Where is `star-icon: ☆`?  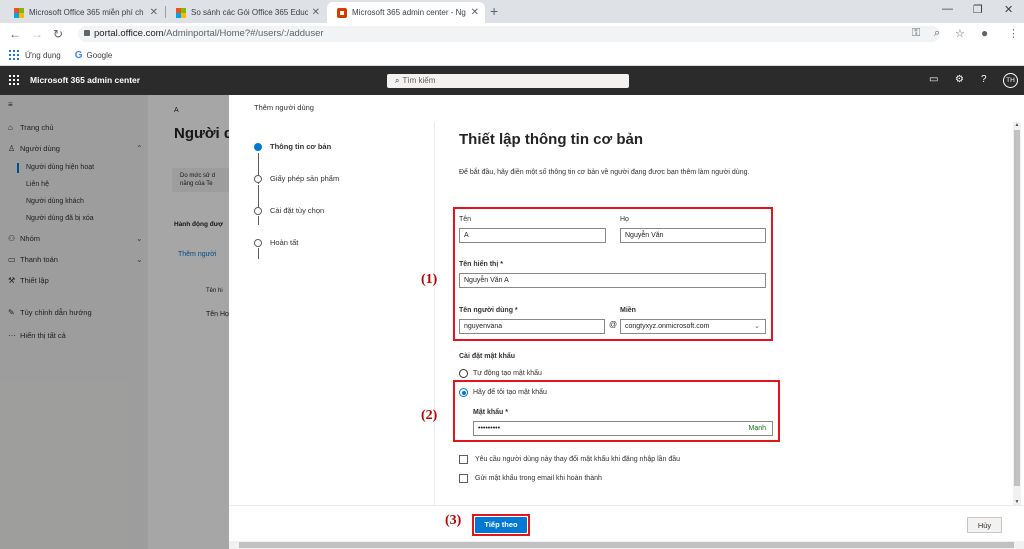 star-icon: ☆ is located at coordinates (960, 33).